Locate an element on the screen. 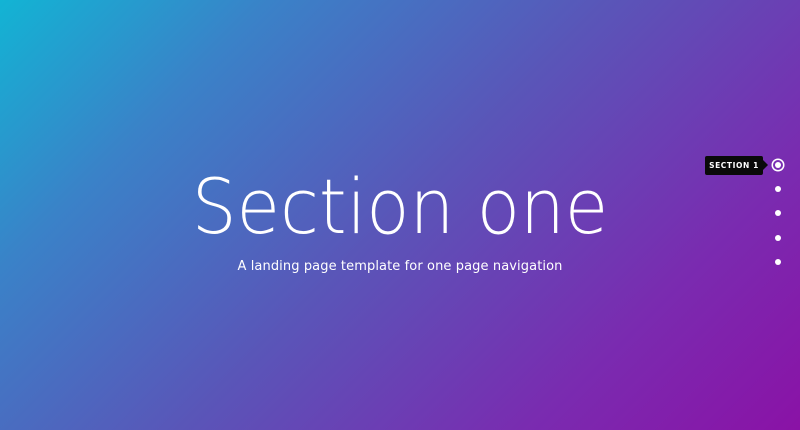  page-title: Section one is located at coordinates (400, 206).